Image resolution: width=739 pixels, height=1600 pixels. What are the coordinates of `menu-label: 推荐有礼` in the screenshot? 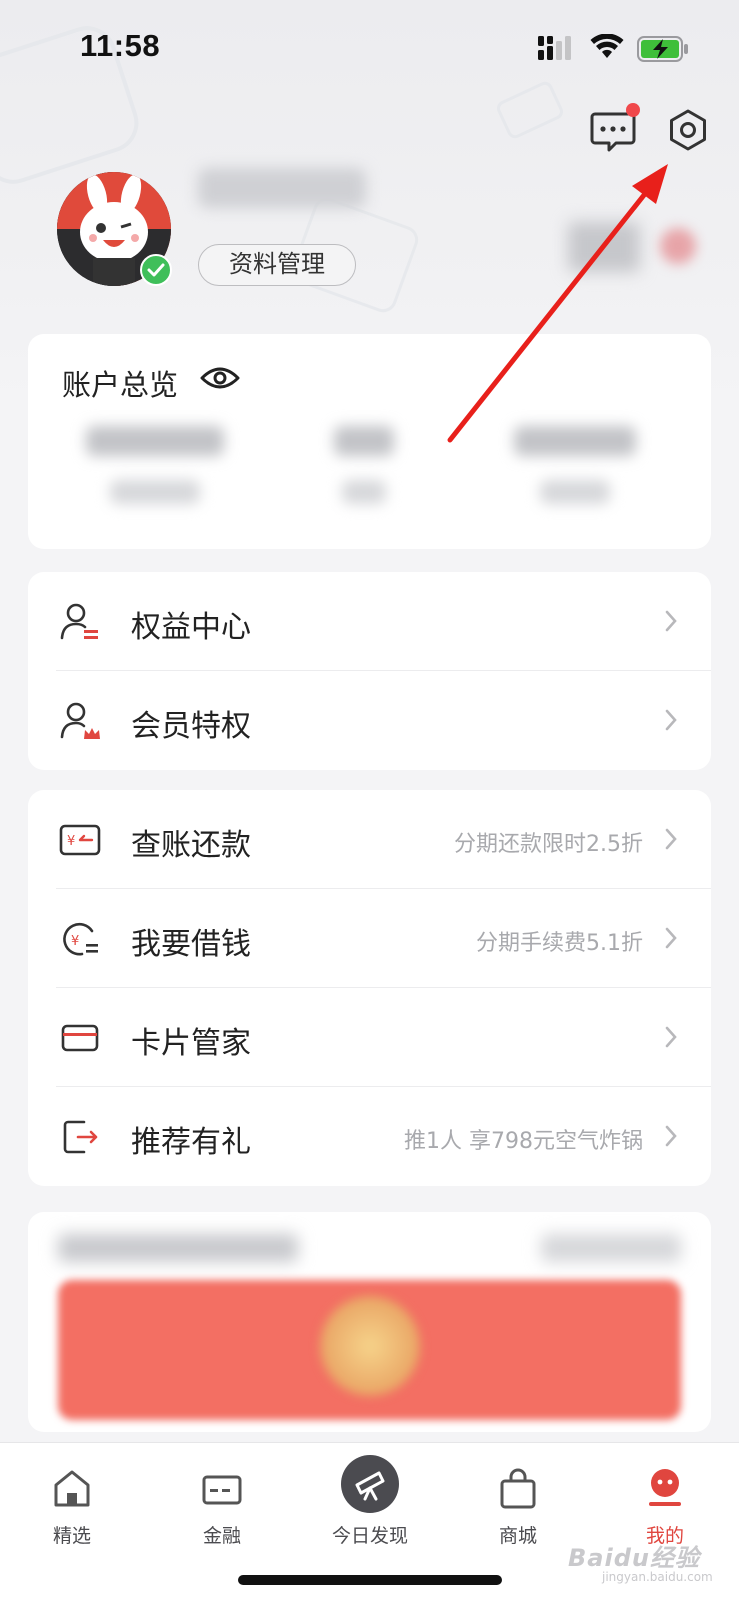 It's located at (191, 1142).